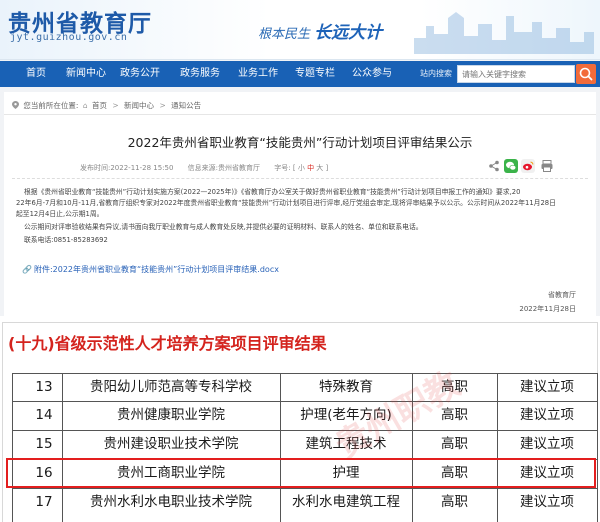  Describe the element at coordinates (305, 387) in the screenshot. I see `table-row: 13 贵阳幼儿师范高等专科学校 特殊教育 高职 建议立项` at that location.